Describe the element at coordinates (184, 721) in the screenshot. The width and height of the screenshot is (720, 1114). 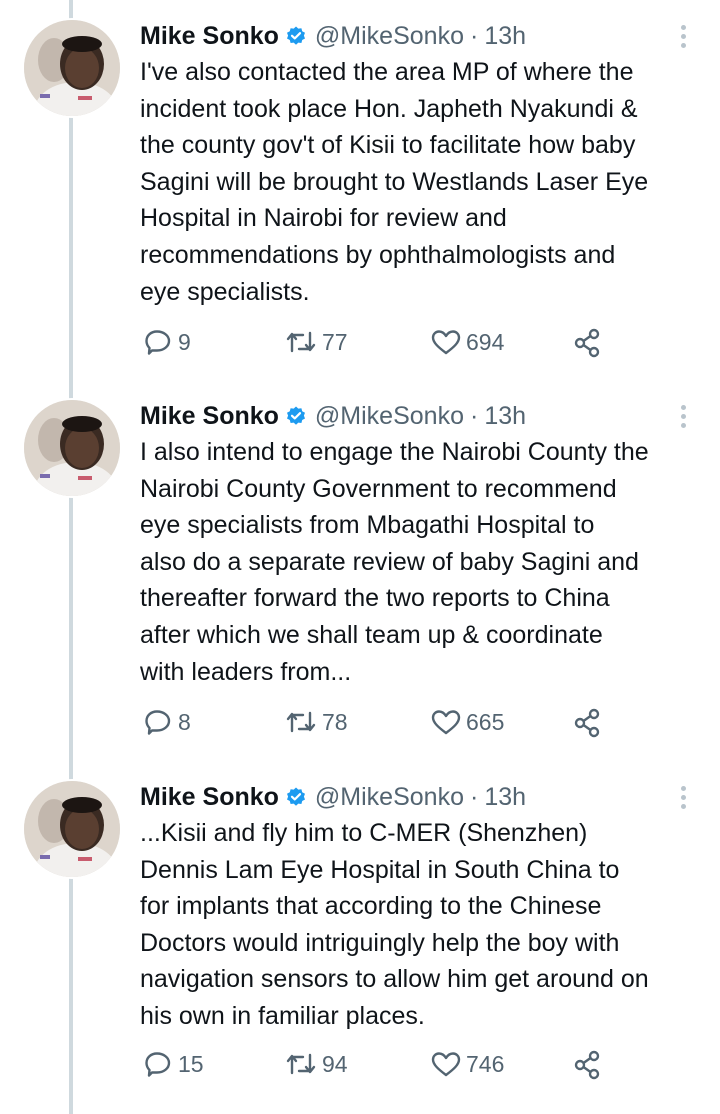
I see `reply-count: 8` at that location.